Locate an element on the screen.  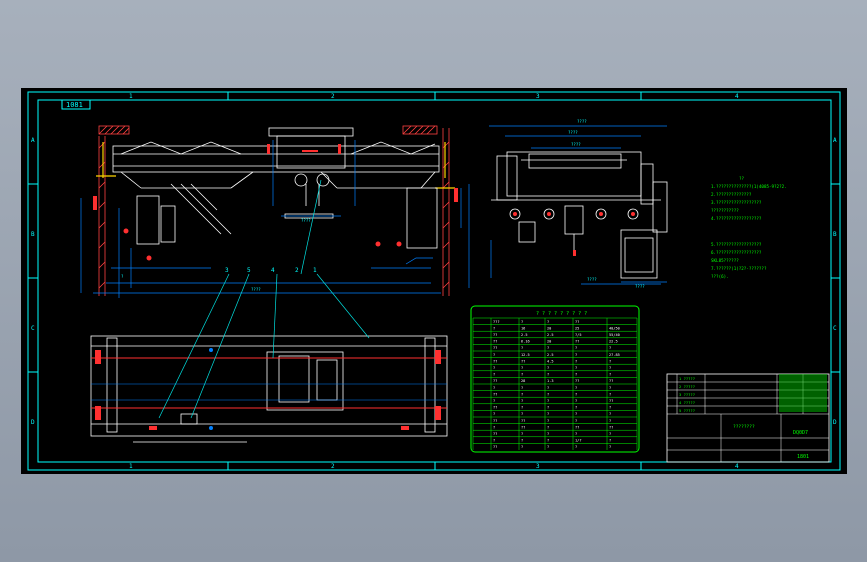
parts-row-1: 1 ????? is located at coordinates (687, 378).